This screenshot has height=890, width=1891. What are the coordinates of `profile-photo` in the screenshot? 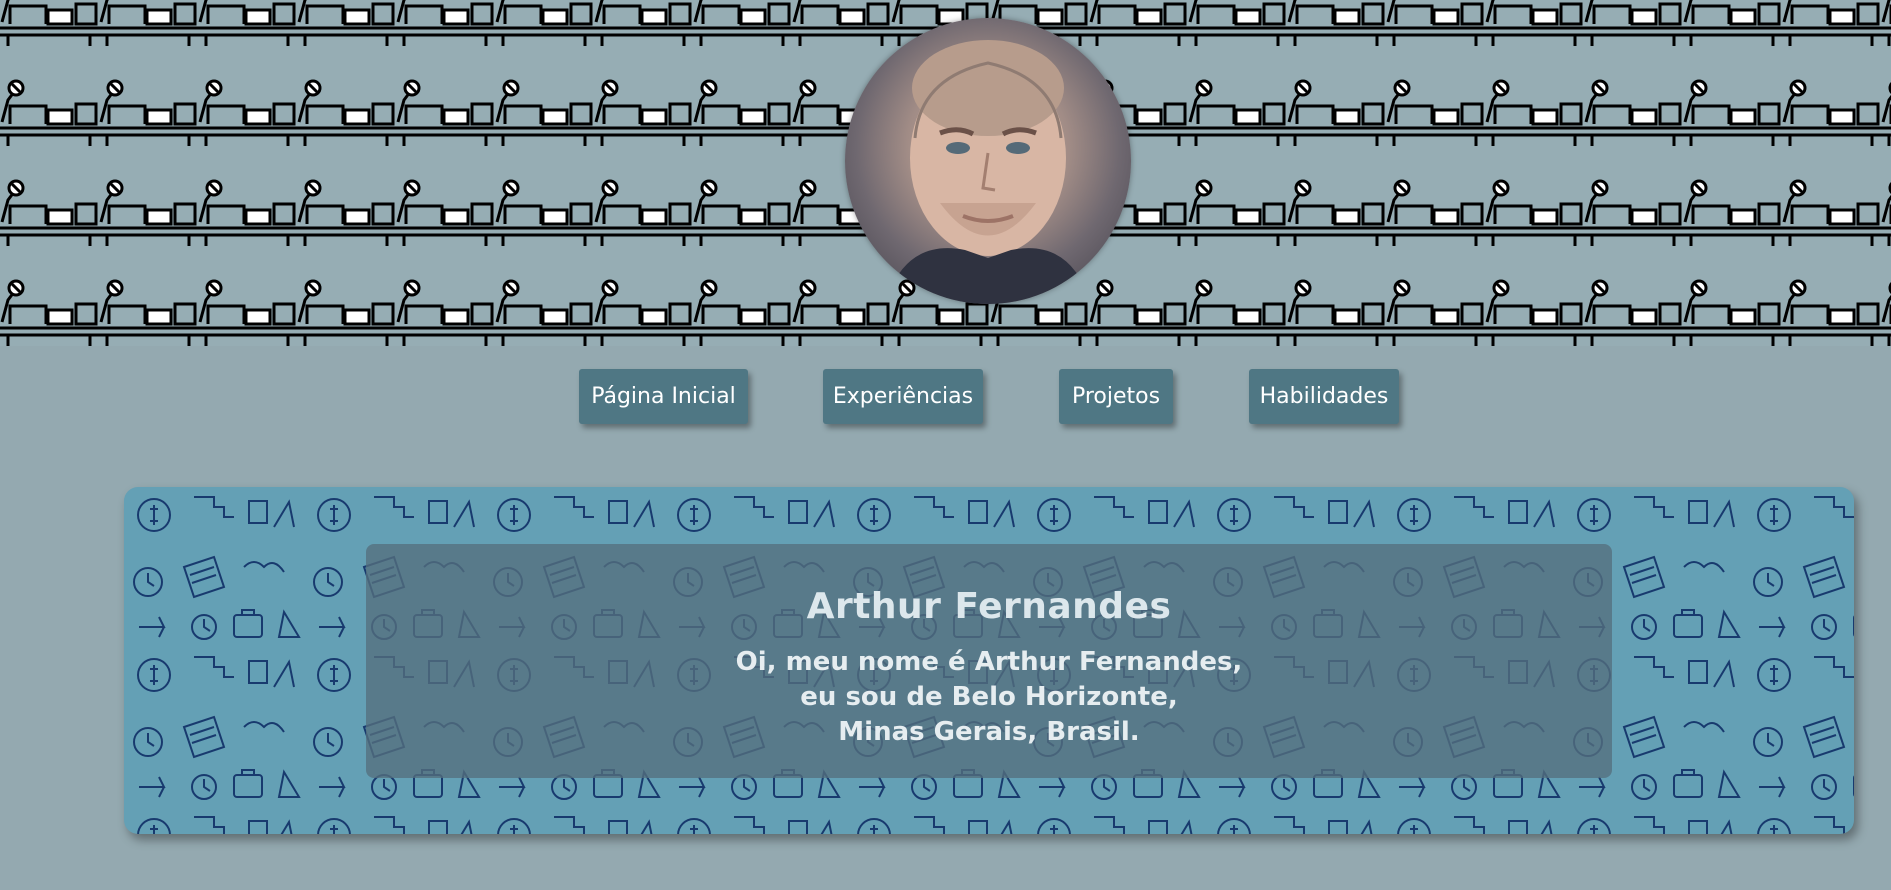 It's located at (988, 161).